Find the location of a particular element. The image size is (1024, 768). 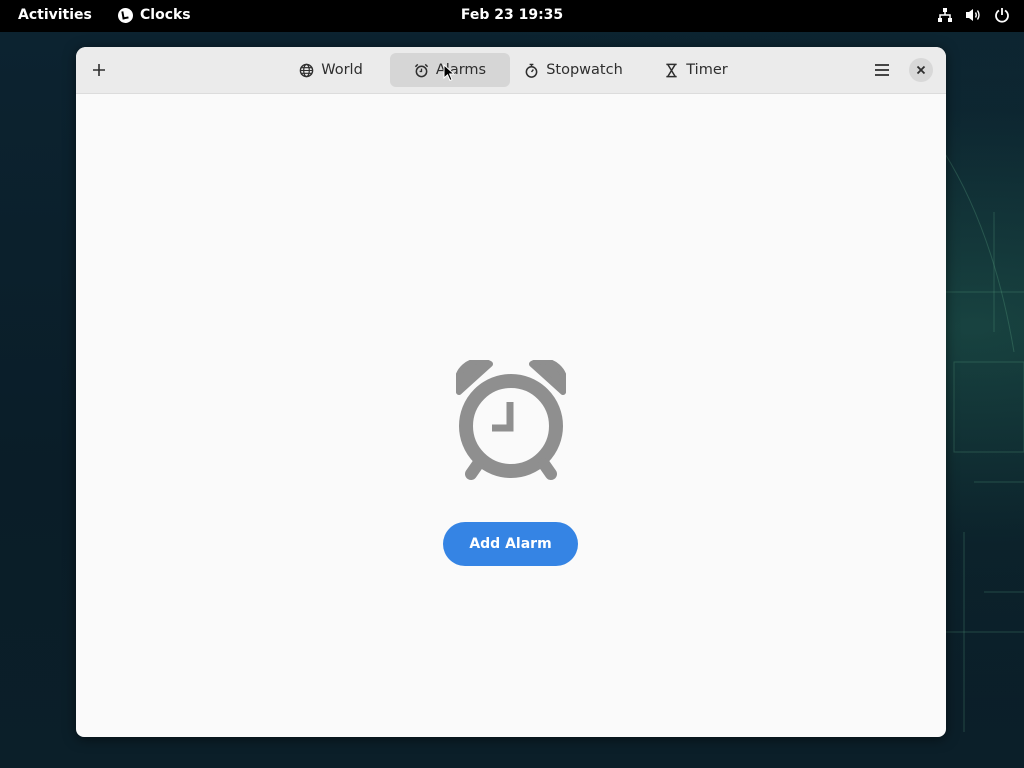

volume-icon is located at coordinates (973, 15).